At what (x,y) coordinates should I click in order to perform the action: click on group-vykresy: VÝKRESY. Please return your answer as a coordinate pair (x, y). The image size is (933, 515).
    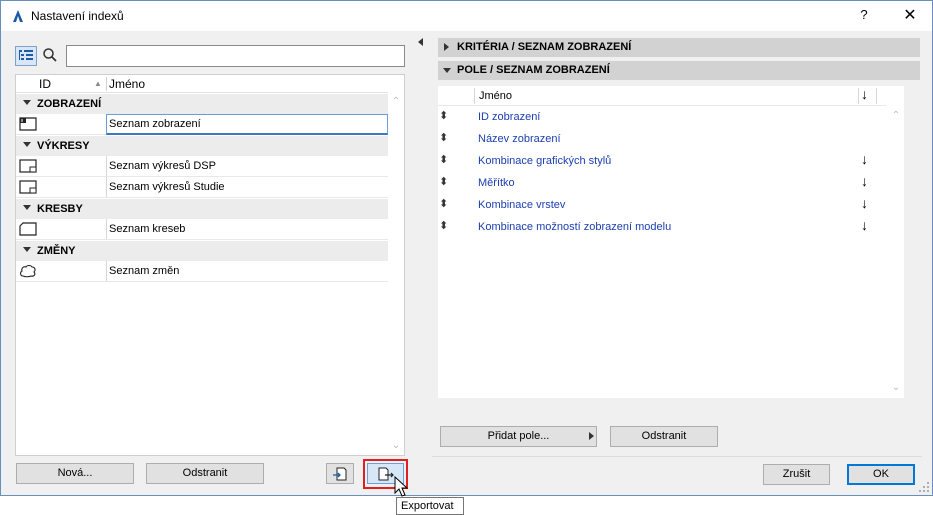
    Looking at the image, I should click on (202, 146).